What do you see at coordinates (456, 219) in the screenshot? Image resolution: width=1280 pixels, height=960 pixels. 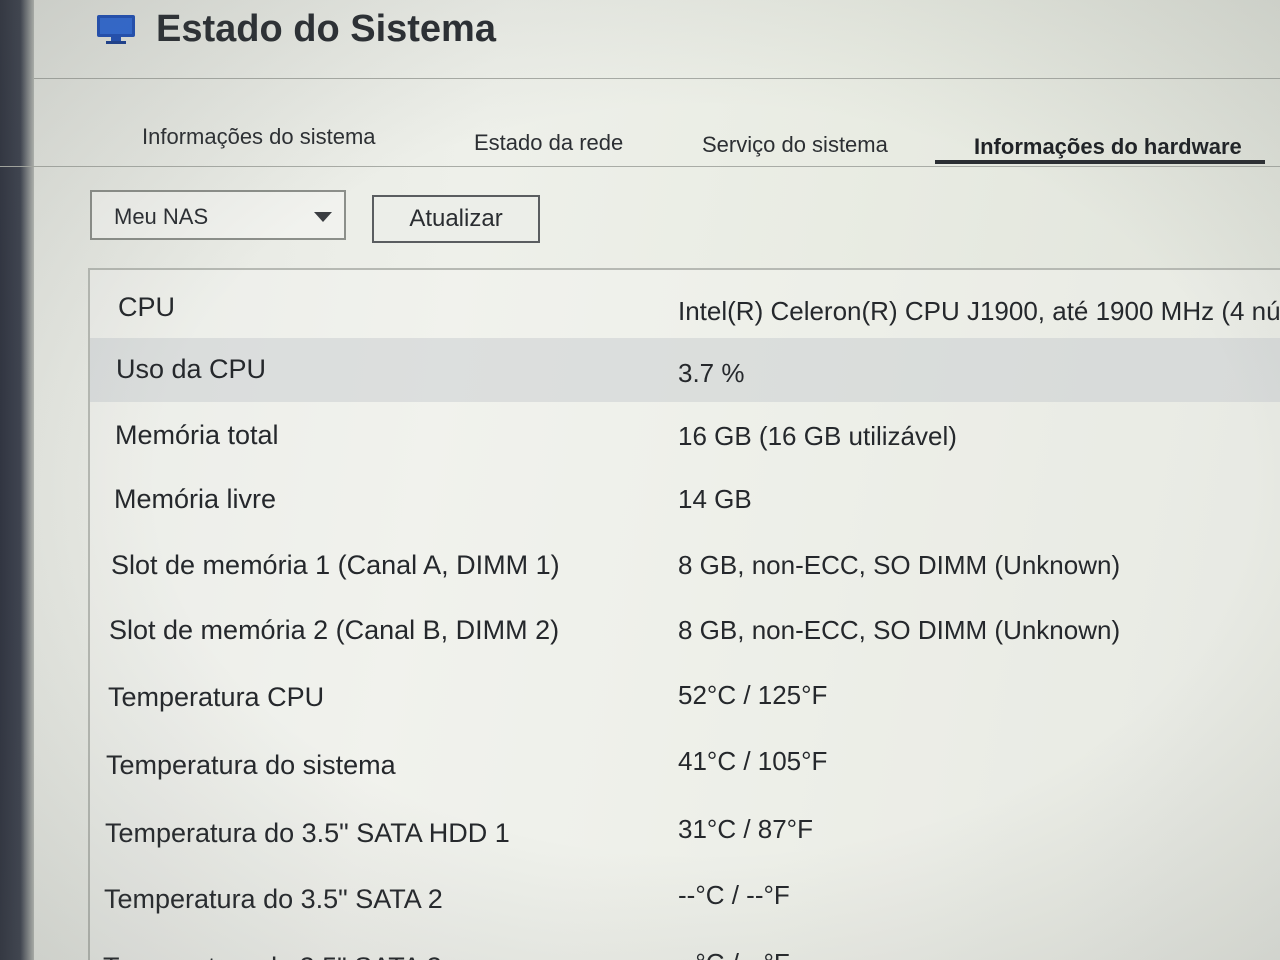 I see `refresh-button: Atualizar` at bounding box center [456, 219].